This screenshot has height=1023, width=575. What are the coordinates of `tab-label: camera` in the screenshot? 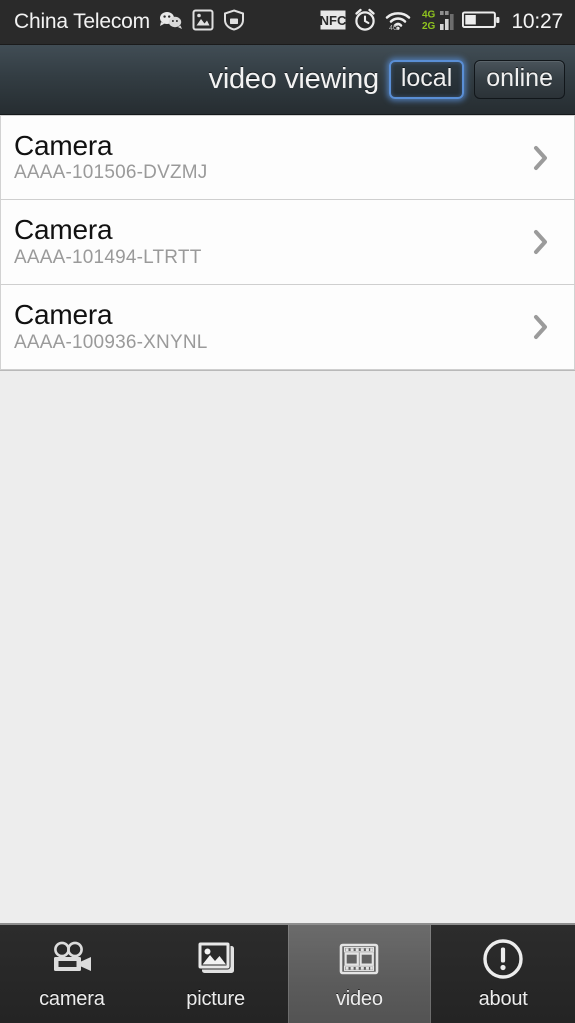 It's located at (72, 999).